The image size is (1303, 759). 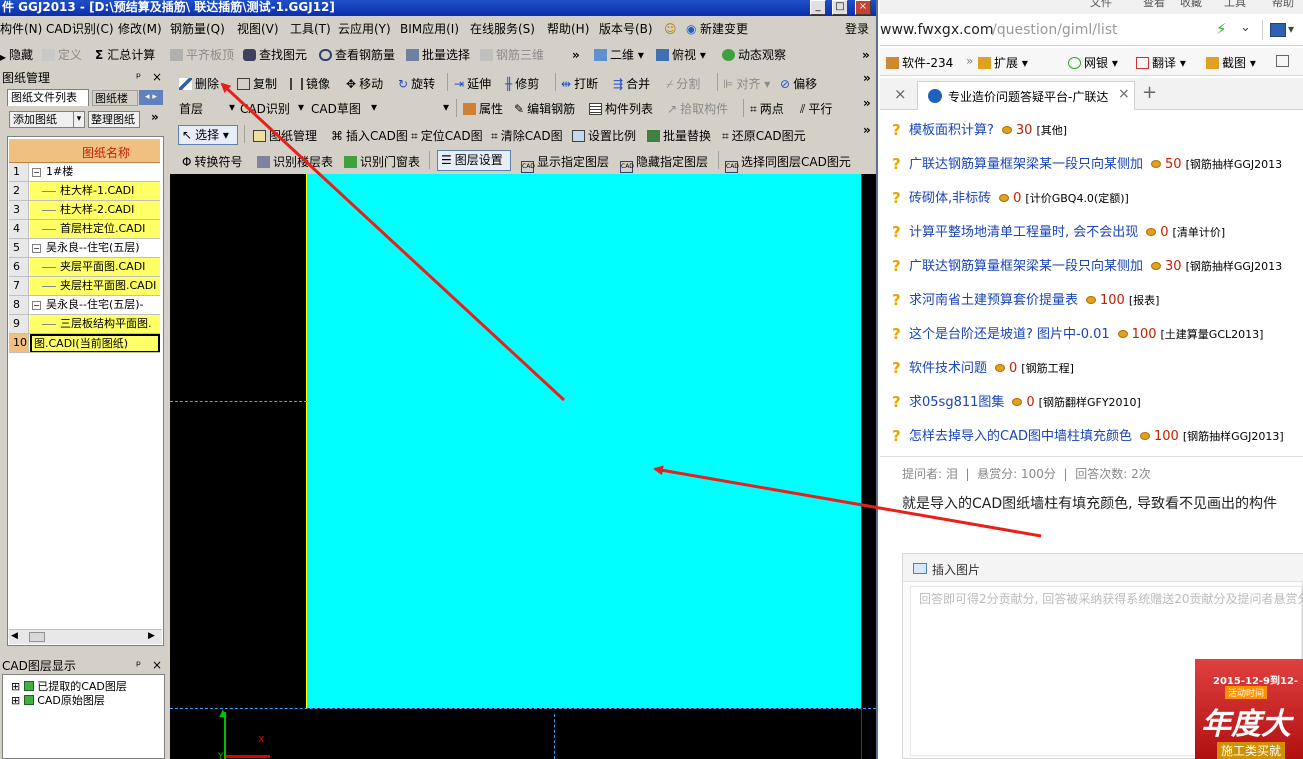 I want to click on offset-button: ⊘ 偏移, so click(x=798, y=83).